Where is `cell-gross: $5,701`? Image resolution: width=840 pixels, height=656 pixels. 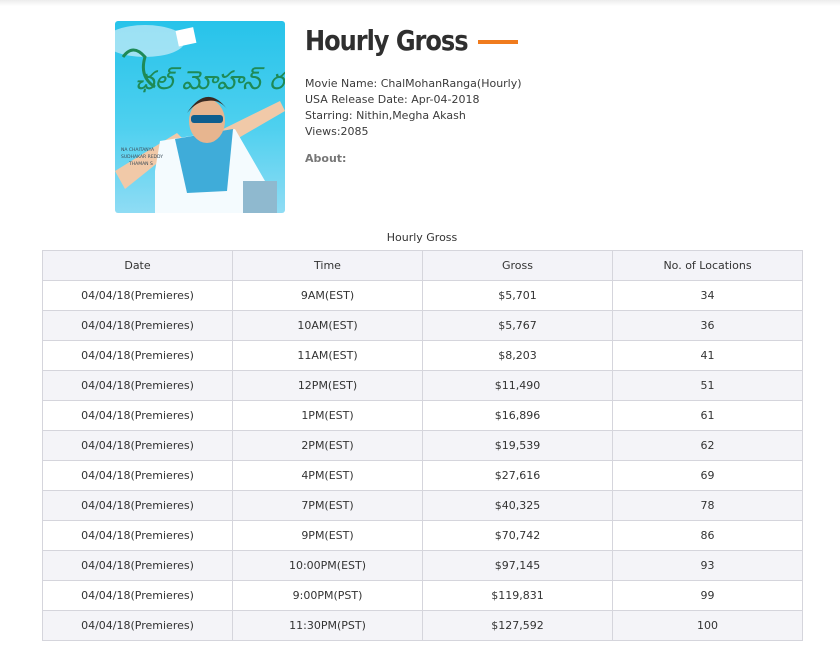
cell-gross: $5,701 is located at coordinates (517, 295).